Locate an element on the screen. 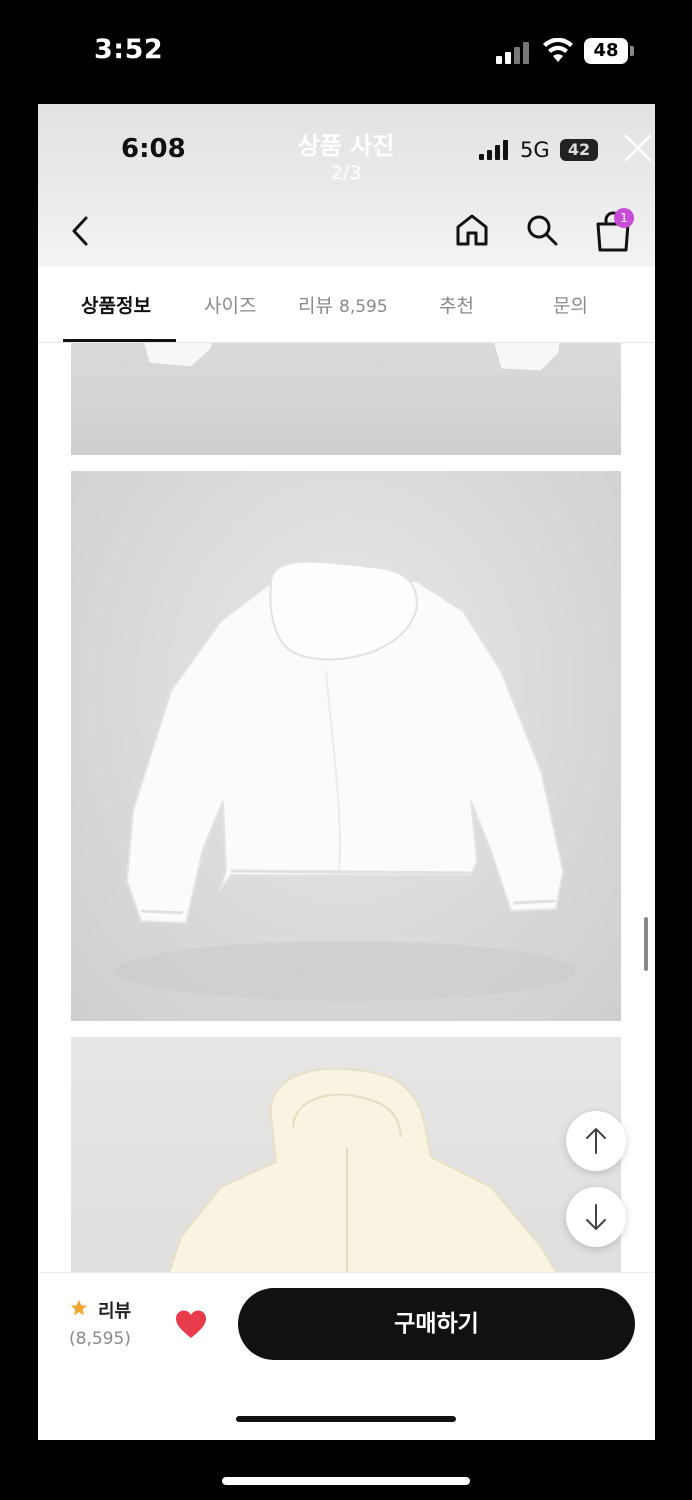 The image size is (692, 1500). review-label: 리뷰 is located at coordinates (114, 1310).